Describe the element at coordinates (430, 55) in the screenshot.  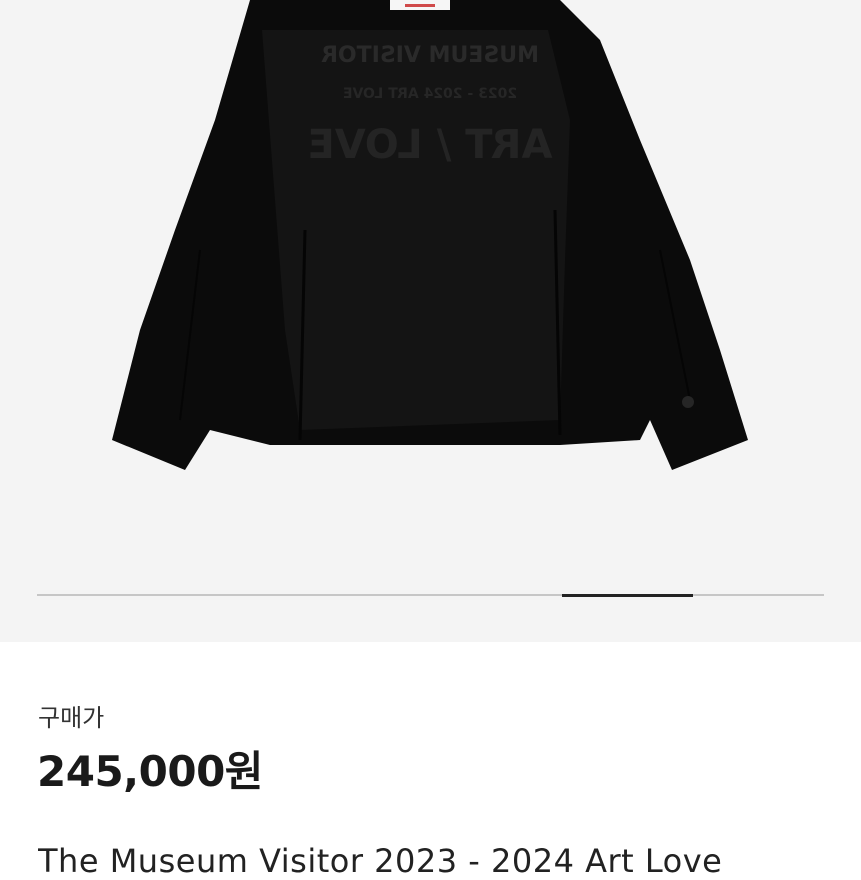
I see `print-line1: MUSEUM VISITOR` at that location.